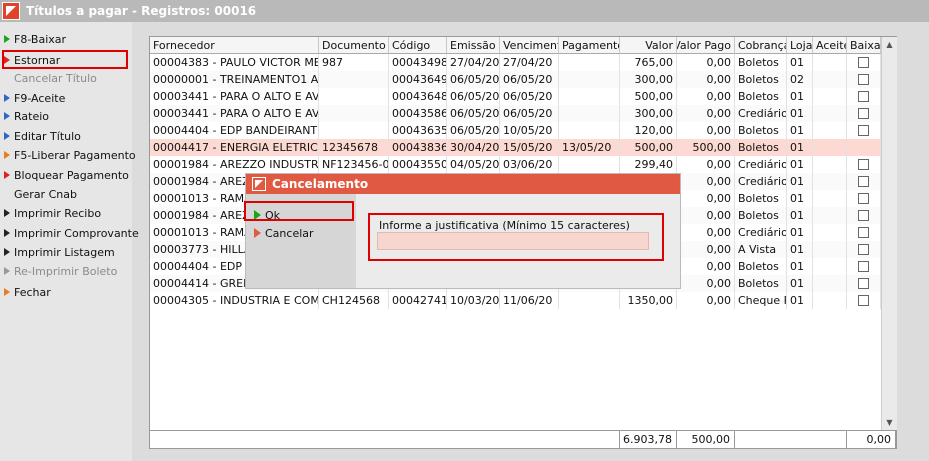 The width and height of the screenshot is (929, 461). Describe the element at coordinates (529, 45) in the screenshot. I see `column-header: Vencimento` at that location.